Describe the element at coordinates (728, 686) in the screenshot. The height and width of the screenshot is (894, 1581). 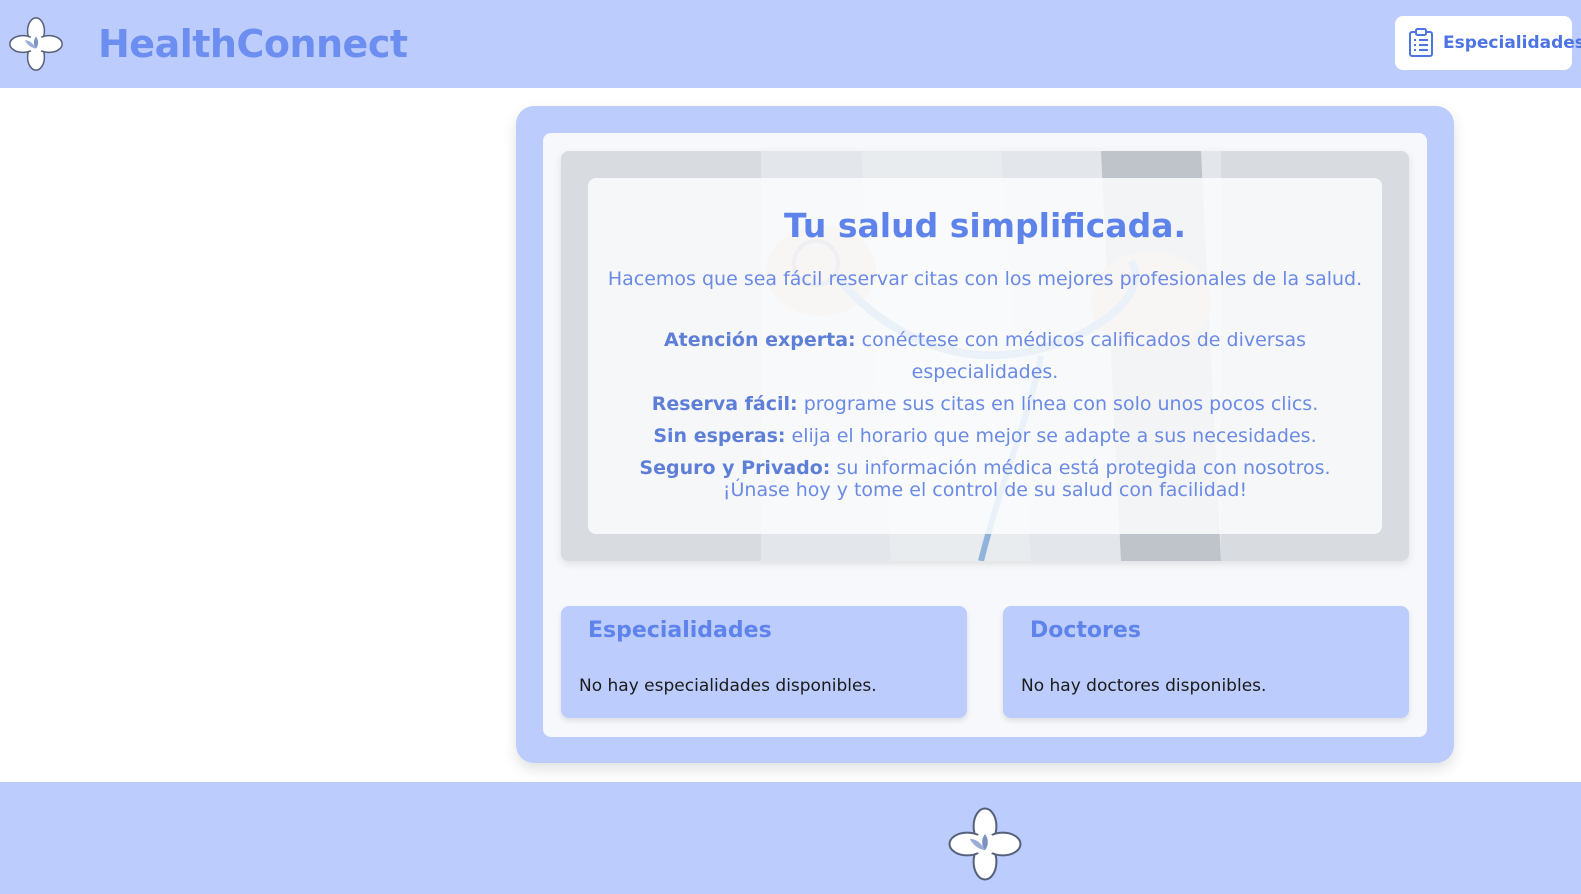
I see `specialties-empty-message: No hay especialidades disponibles.` at that location.